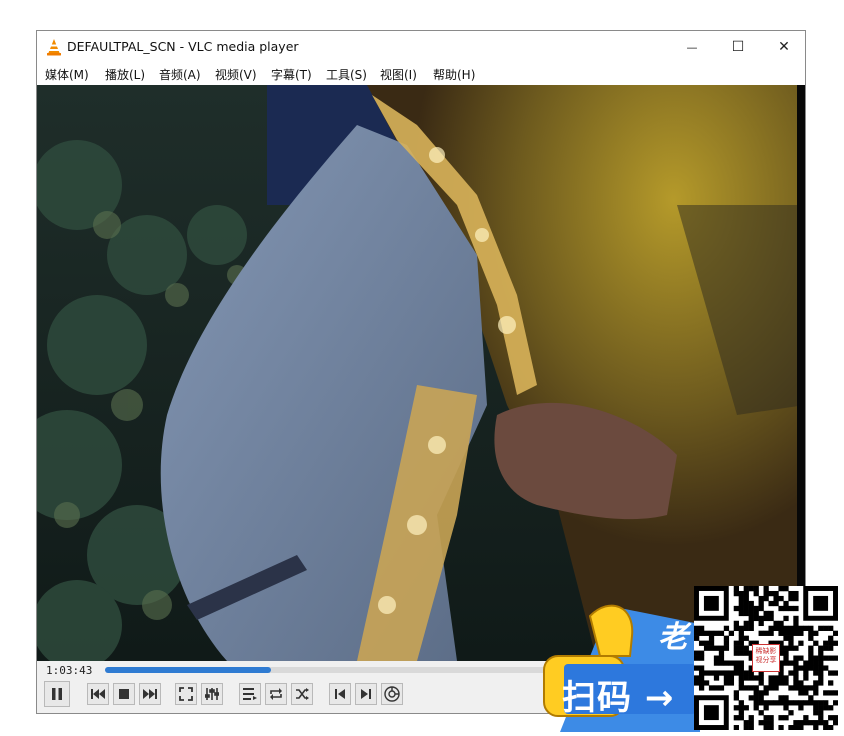  I want to click on stop-icon, so click(124, 694).